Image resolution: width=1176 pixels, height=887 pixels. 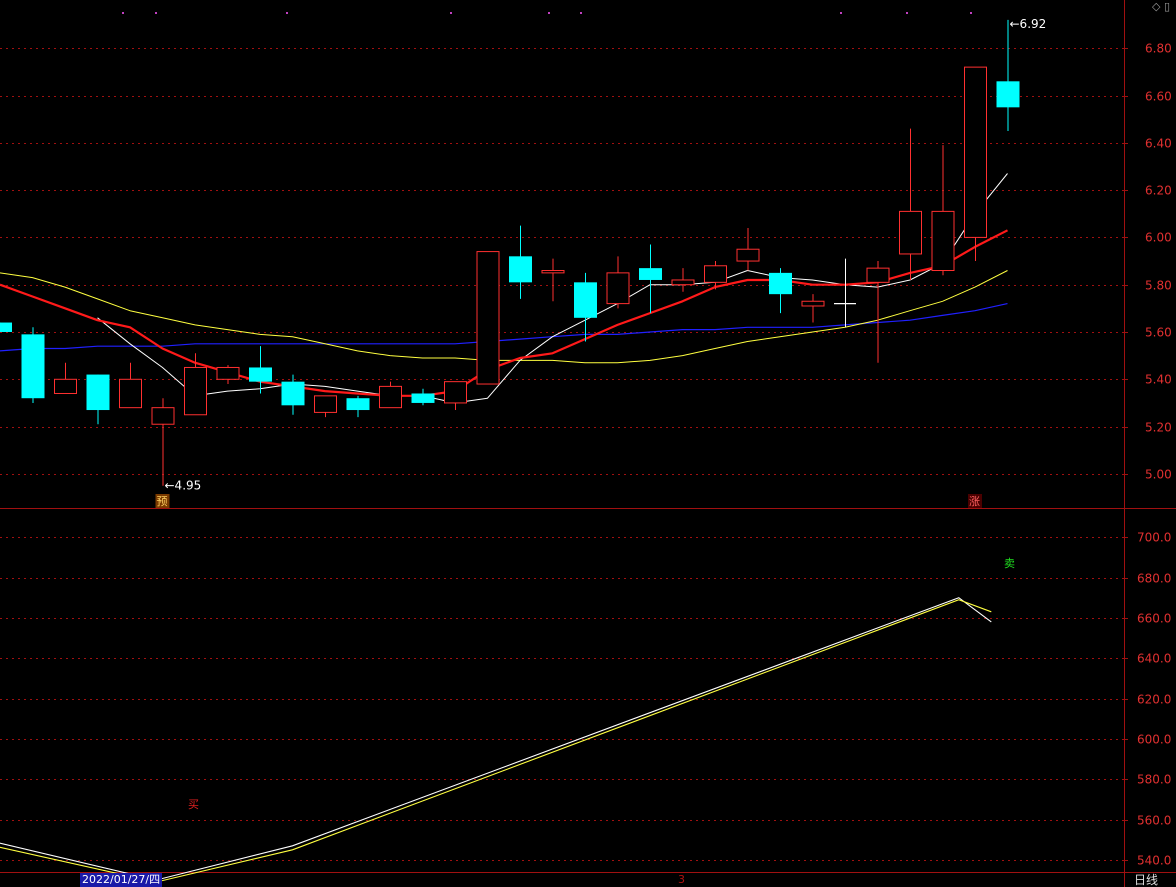 I want to click on period-separator: 3, so click(x=681, y=879).